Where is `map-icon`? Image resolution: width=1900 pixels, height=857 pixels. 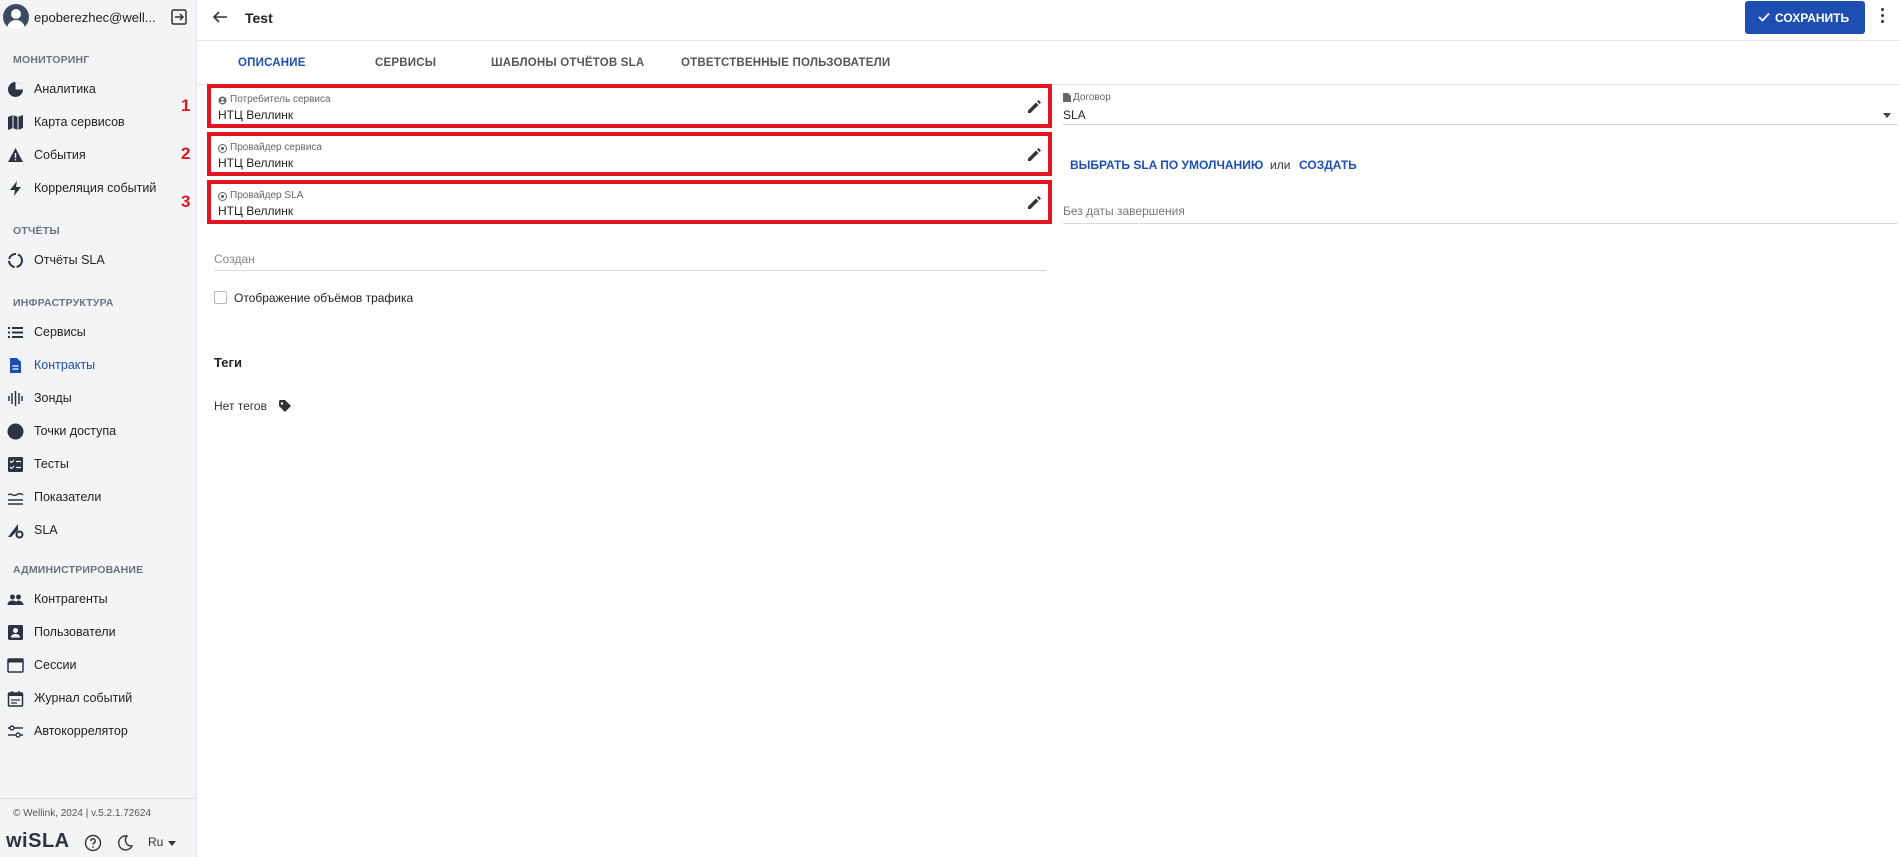
map-icon is located at coordinates (15, 122).